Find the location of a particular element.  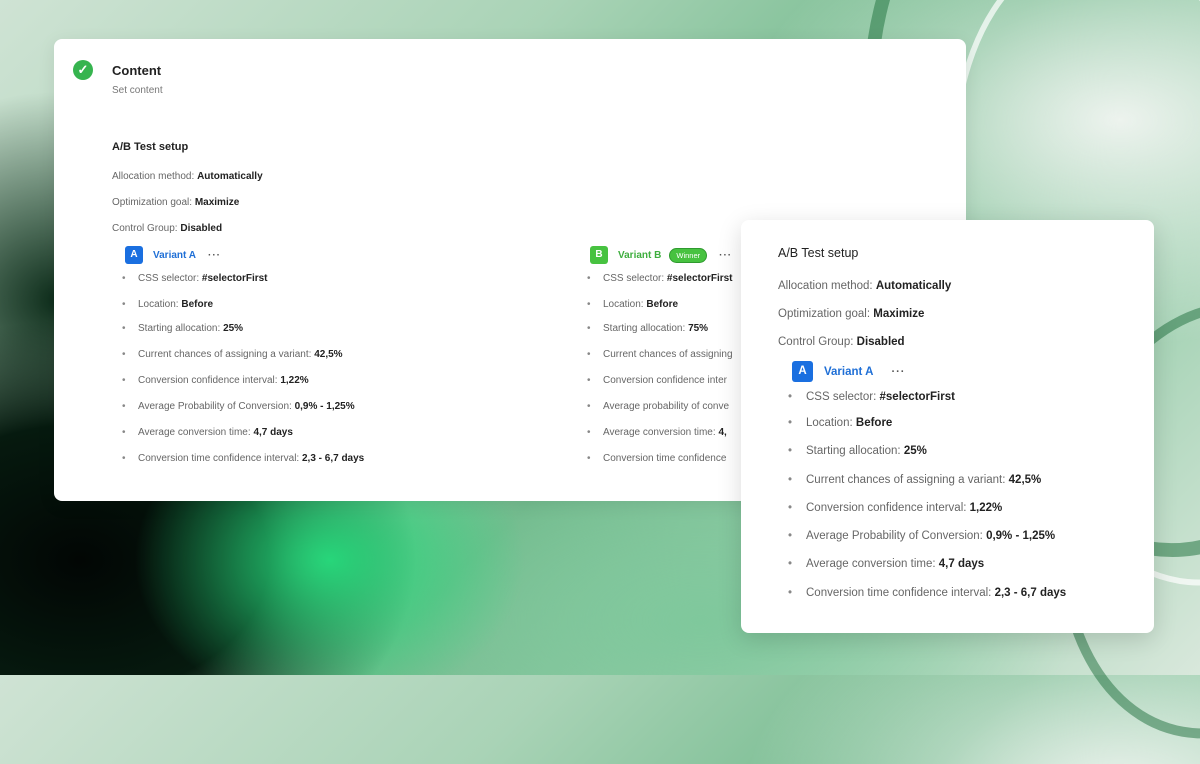

variant-b-name: Variant B is located at coordinates (639, 255).